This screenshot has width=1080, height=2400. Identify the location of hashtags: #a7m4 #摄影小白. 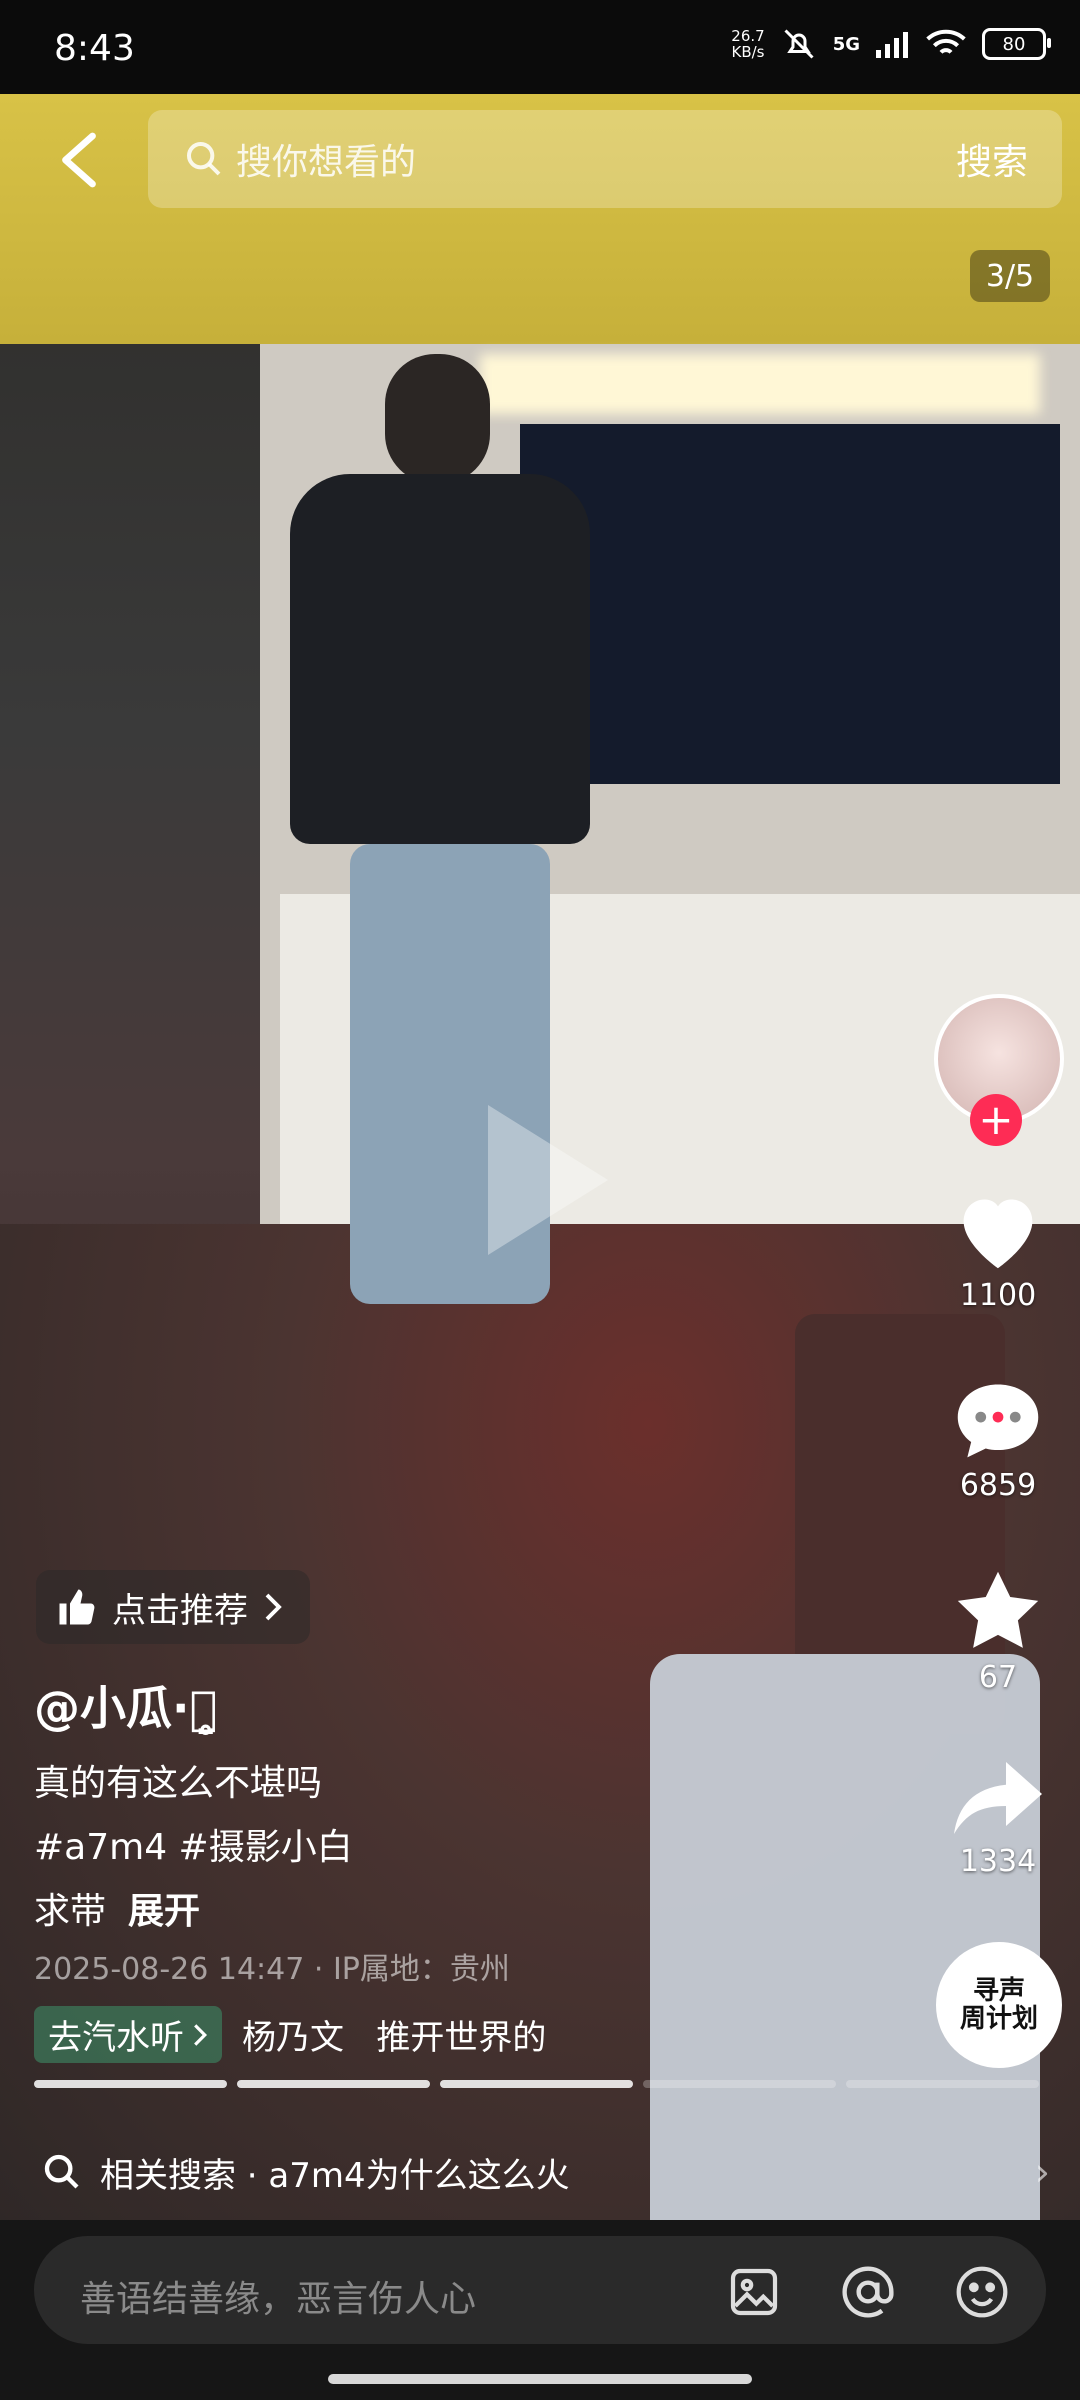
(193, 1848).